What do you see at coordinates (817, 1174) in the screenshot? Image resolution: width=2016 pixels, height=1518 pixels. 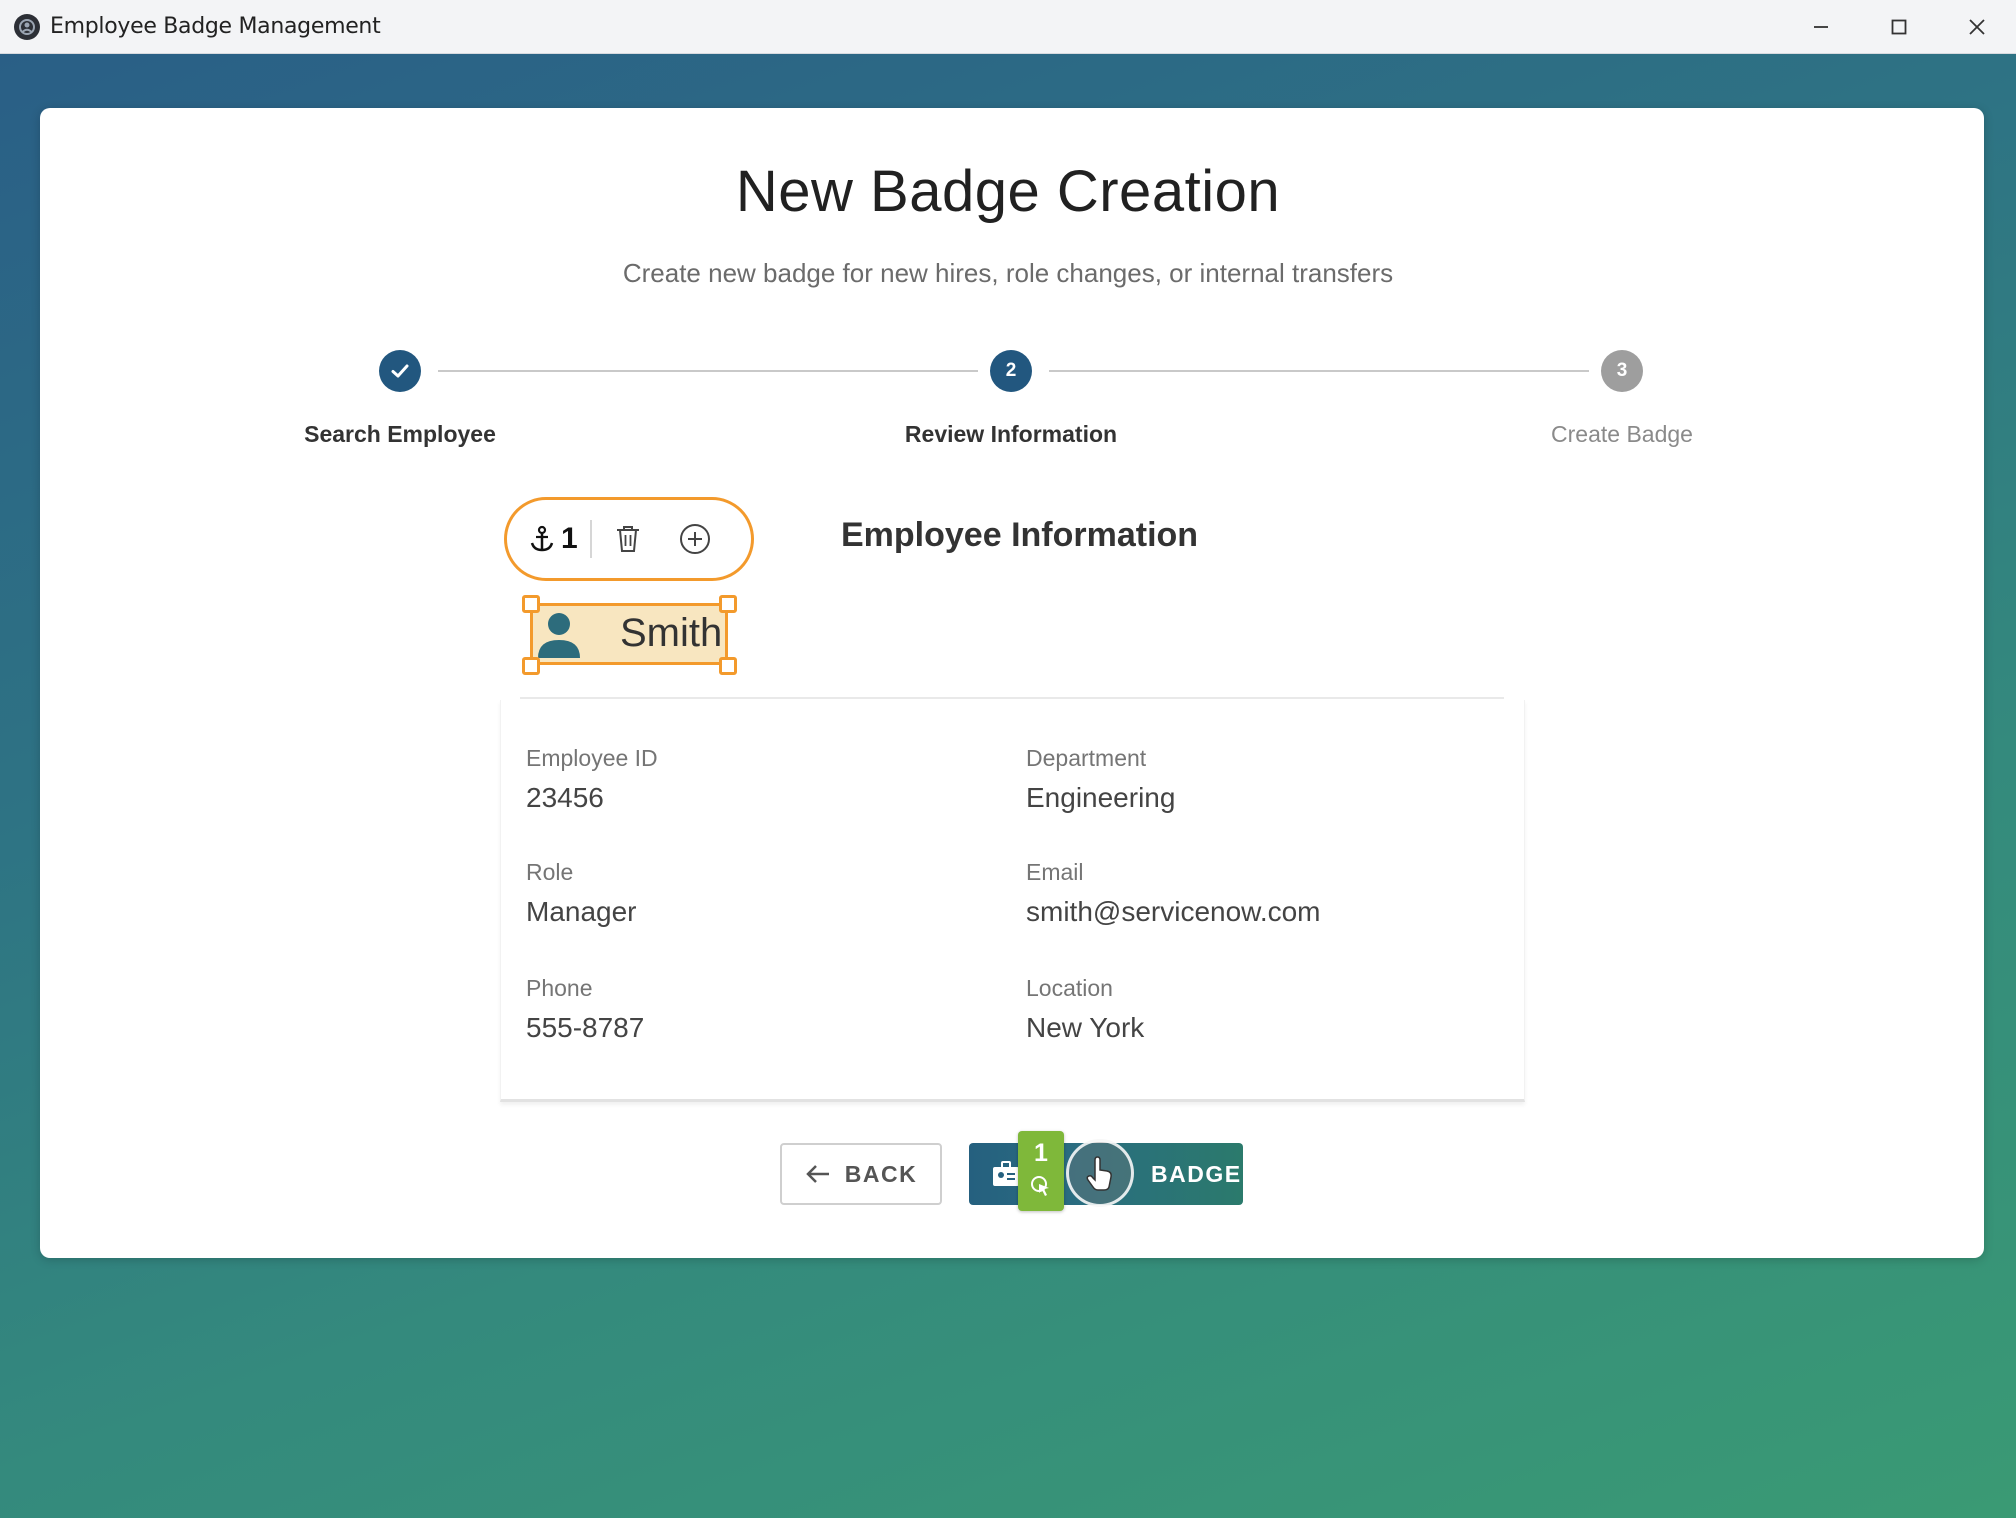 I see `arrow-left-icon` at bounding box center [817, 1174].